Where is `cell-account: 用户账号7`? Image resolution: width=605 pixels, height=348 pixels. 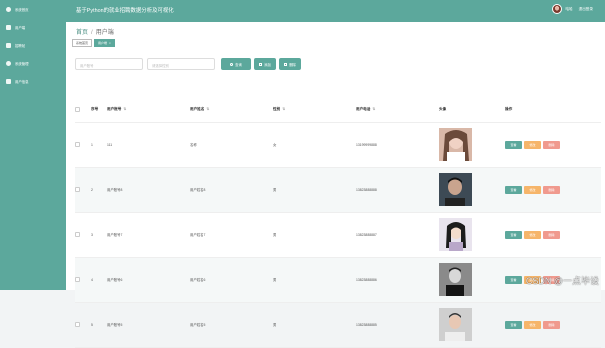 cell-account: 用户账号7 is located at coordinates (148, 235).